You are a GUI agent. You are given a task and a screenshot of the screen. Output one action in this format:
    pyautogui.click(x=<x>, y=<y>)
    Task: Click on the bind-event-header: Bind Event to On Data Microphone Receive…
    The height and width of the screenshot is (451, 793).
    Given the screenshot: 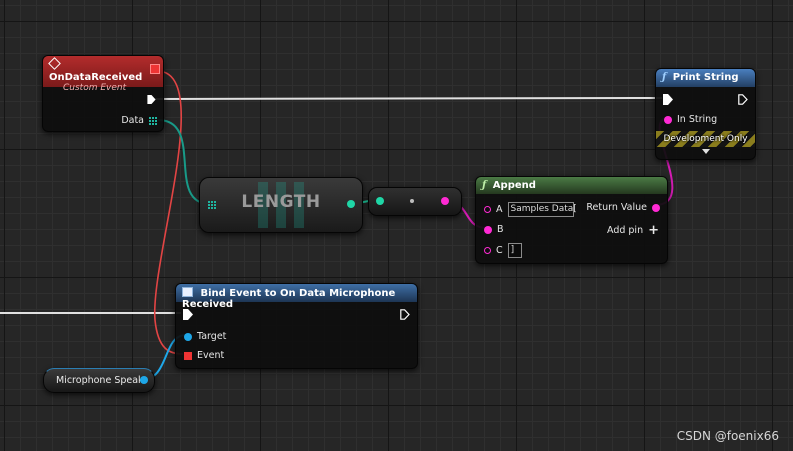 What is the action you would take?
    pyautogui.click(x=296, y=297)
    